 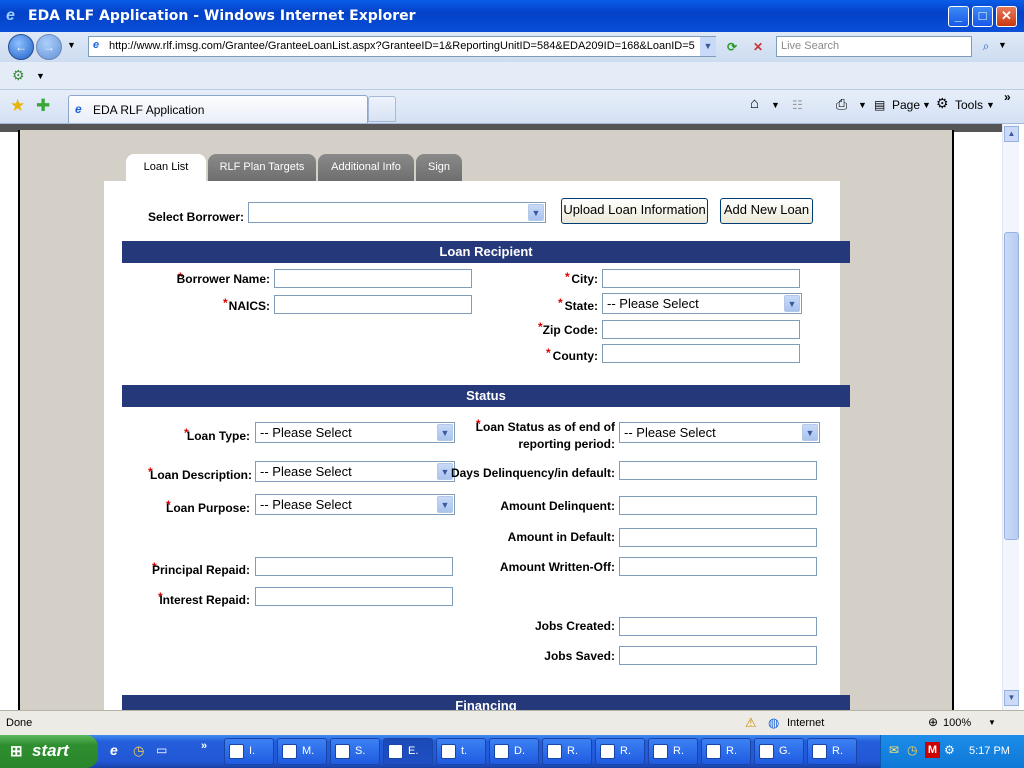 I want to click on taskbar-item-label: D., so click(x=519, y=751).